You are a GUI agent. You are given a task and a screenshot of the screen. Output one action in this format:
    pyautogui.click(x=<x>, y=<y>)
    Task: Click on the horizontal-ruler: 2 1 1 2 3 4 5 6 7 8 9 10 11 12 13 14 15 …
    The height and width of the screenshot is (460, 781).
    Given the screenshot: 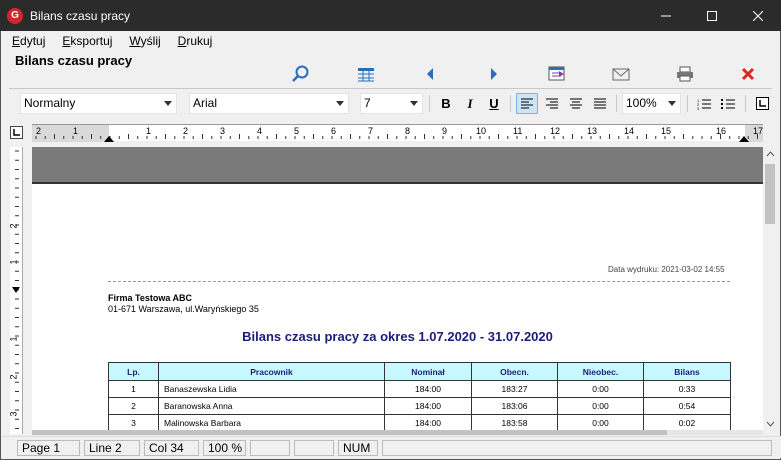 What is the action you would take?
    pyautogui.click(x=397, y=133)
    